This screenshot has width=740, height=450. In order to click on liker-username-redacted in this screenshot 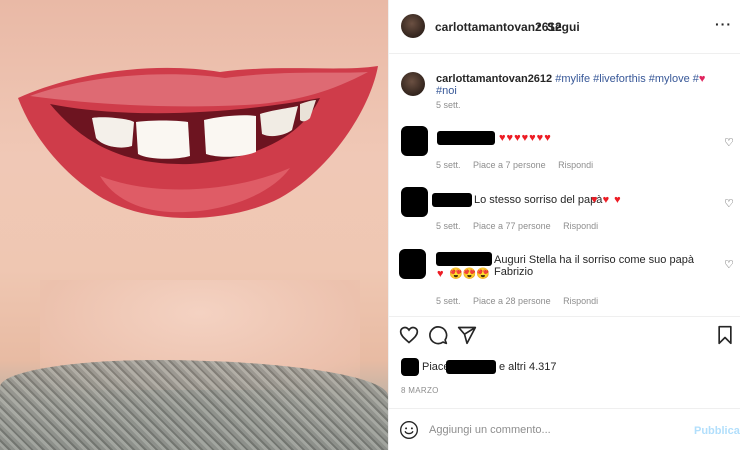, I will do `click(471, 367)`.